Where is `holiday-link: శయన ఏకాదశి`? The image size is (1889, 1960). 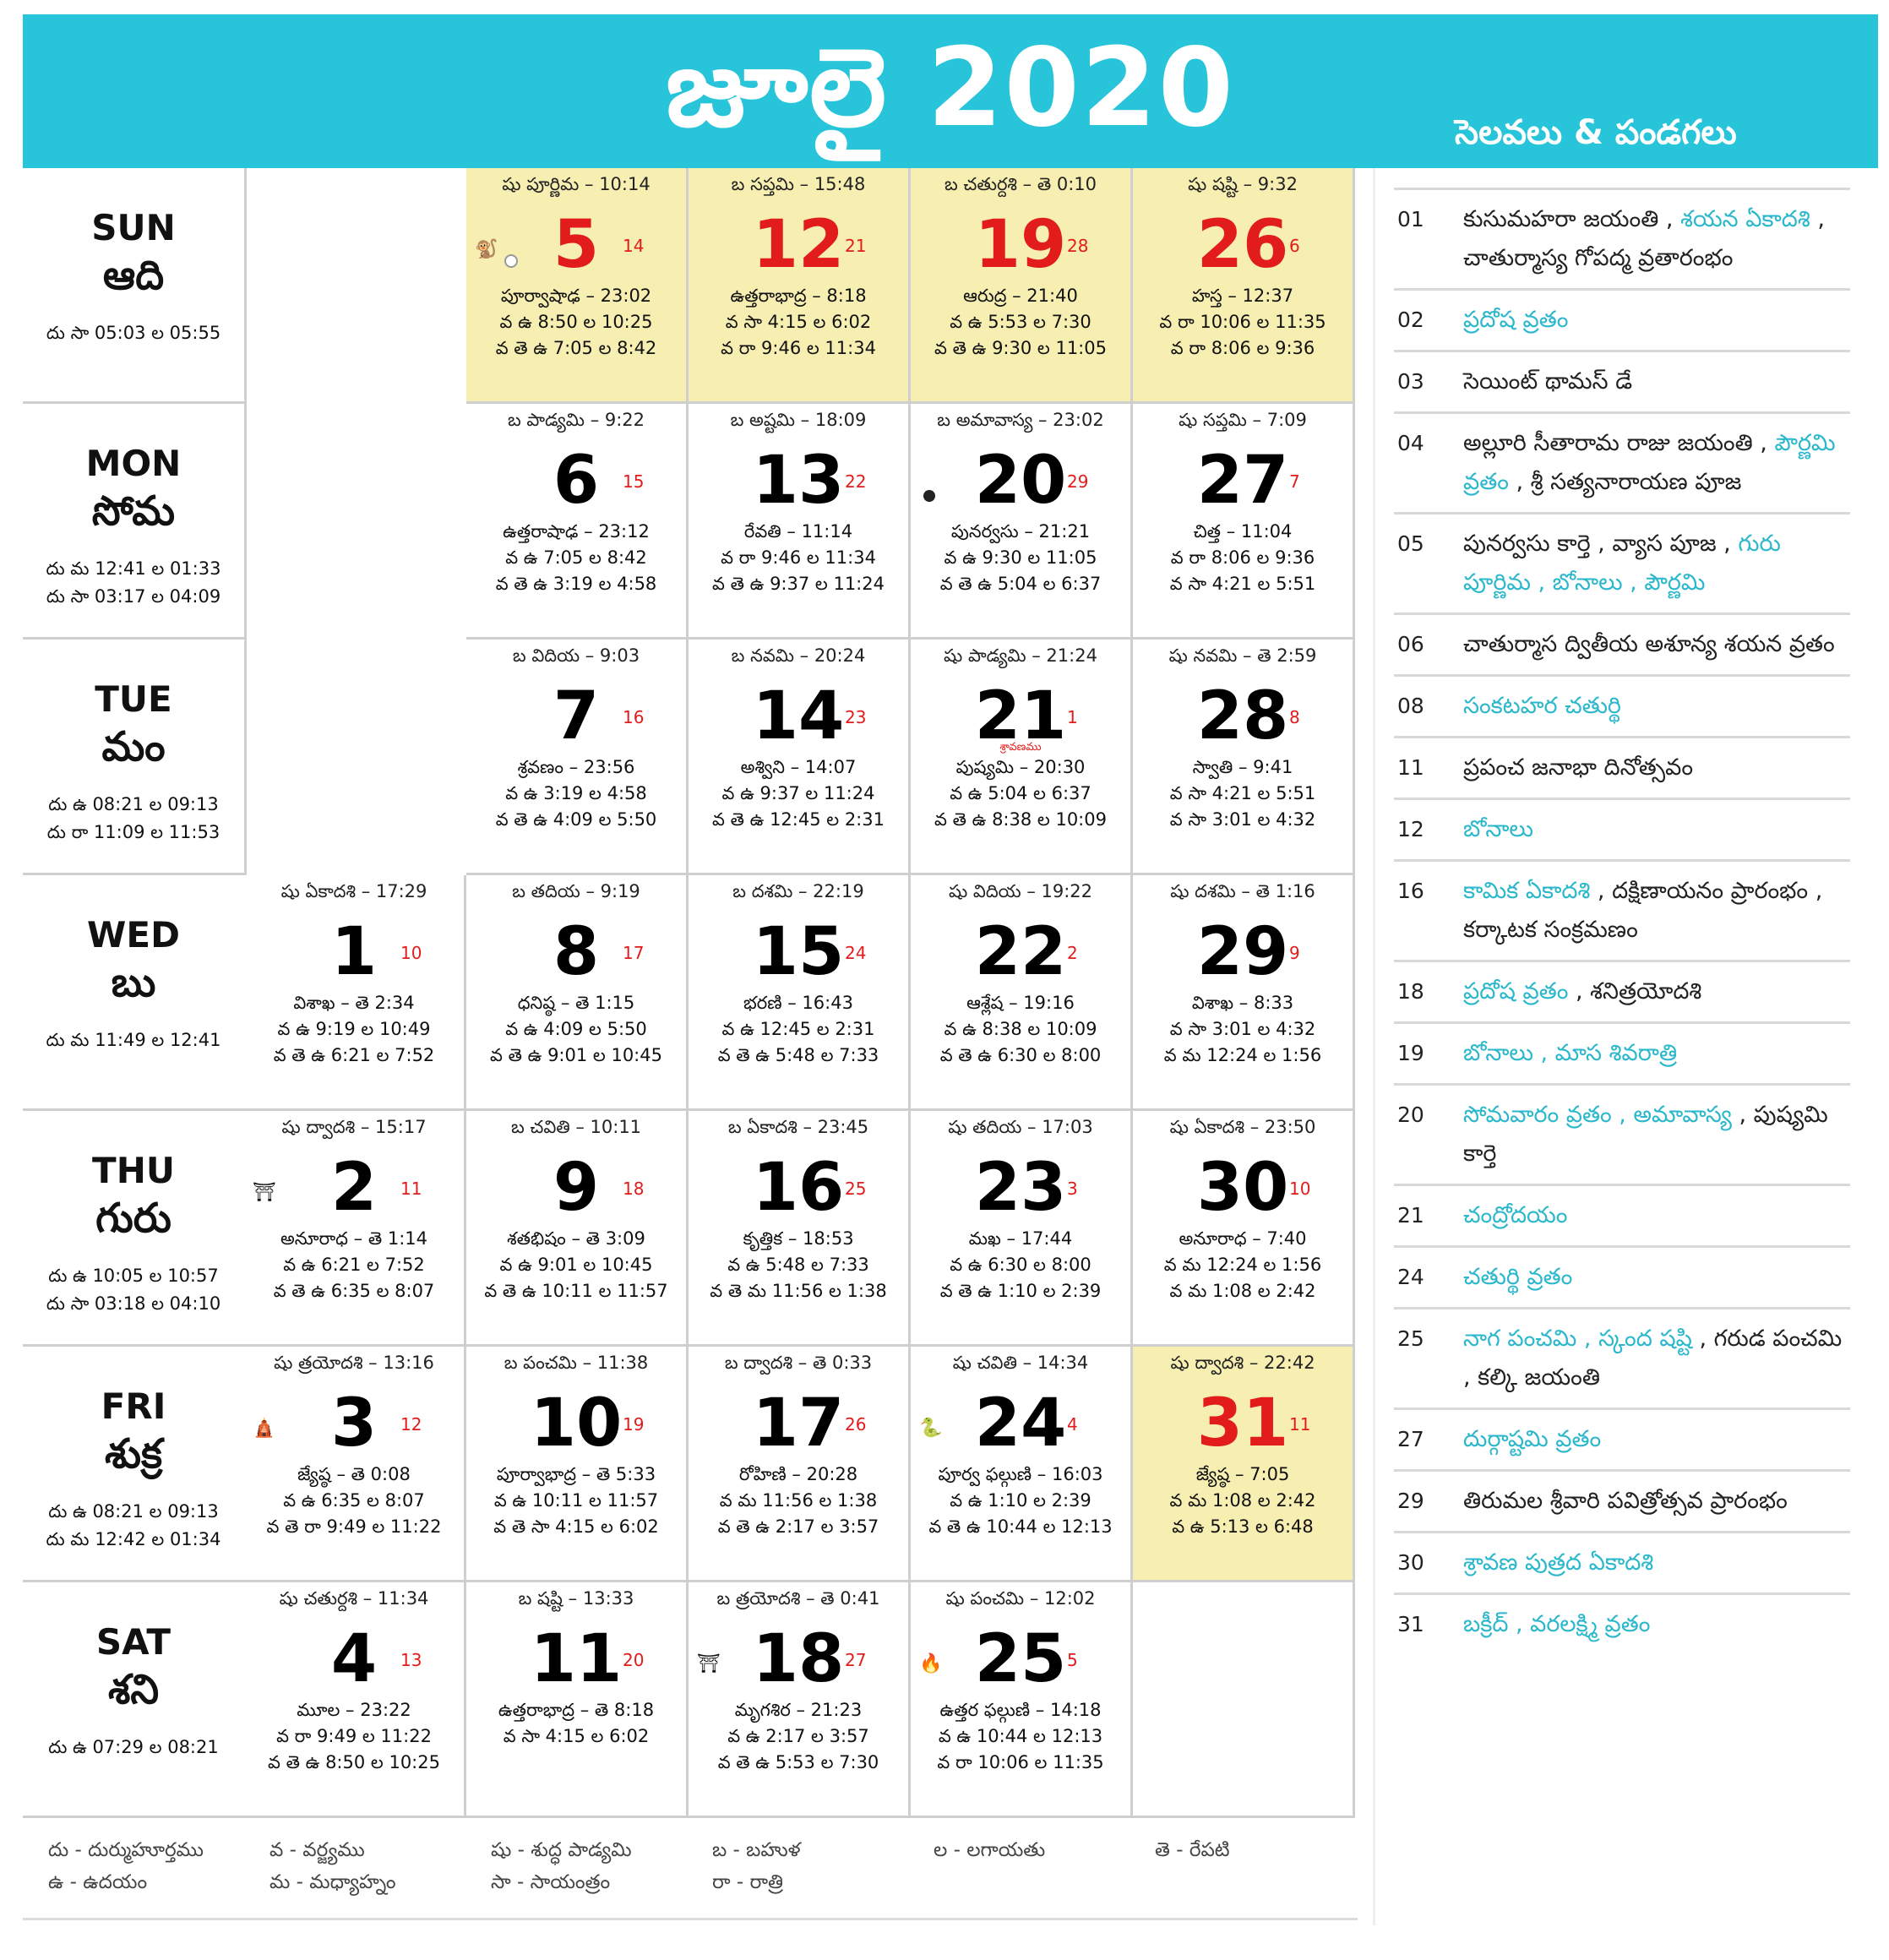
holiday-link: శయన ఏకాదశి is located at coordinates (1745, 219).